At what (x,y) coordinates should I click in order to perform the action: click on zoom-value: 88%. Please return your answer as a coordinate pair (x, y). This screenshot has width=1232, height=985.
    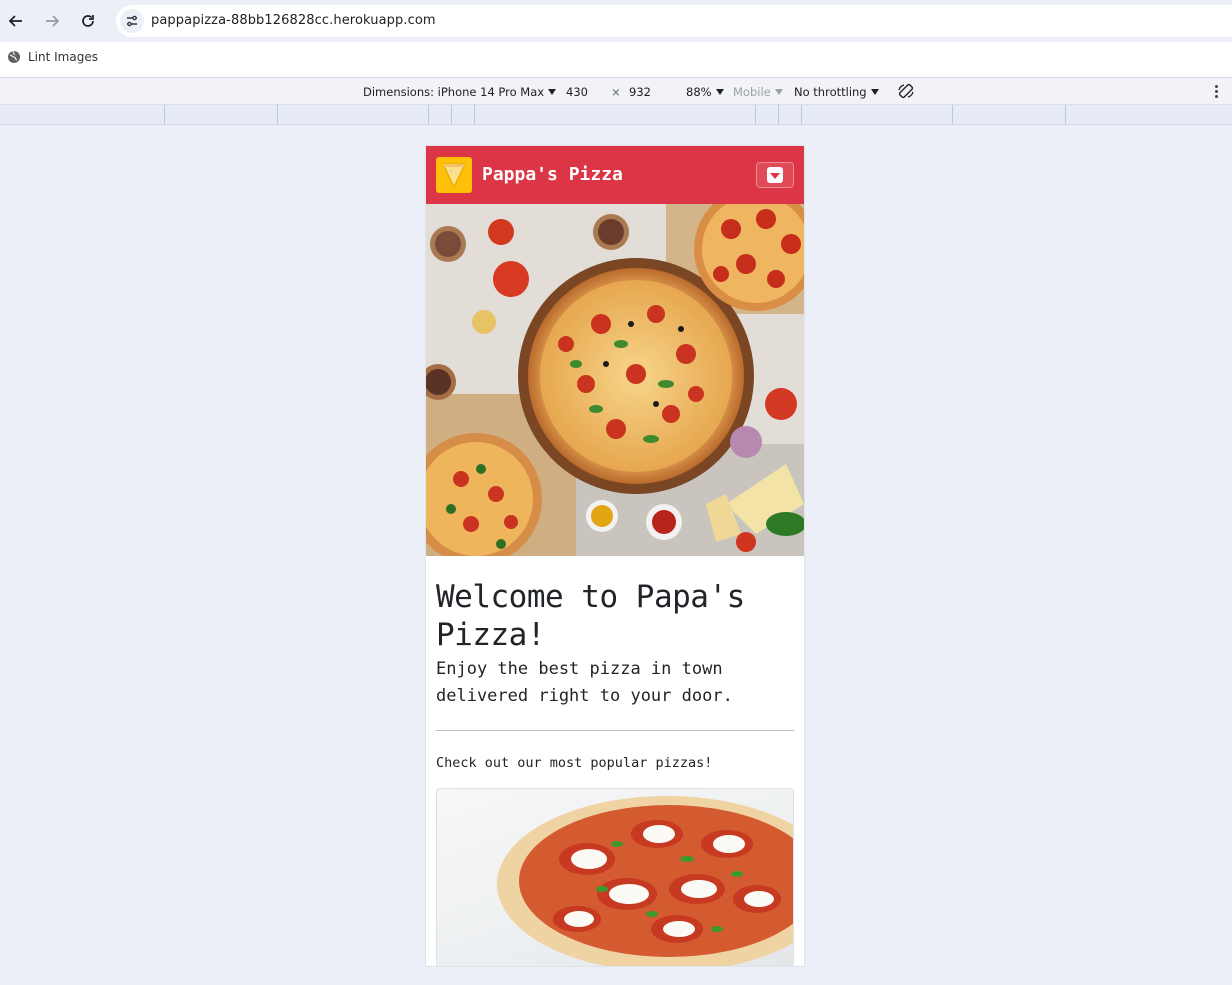
    Looking at the image, I should click on (699, 92).